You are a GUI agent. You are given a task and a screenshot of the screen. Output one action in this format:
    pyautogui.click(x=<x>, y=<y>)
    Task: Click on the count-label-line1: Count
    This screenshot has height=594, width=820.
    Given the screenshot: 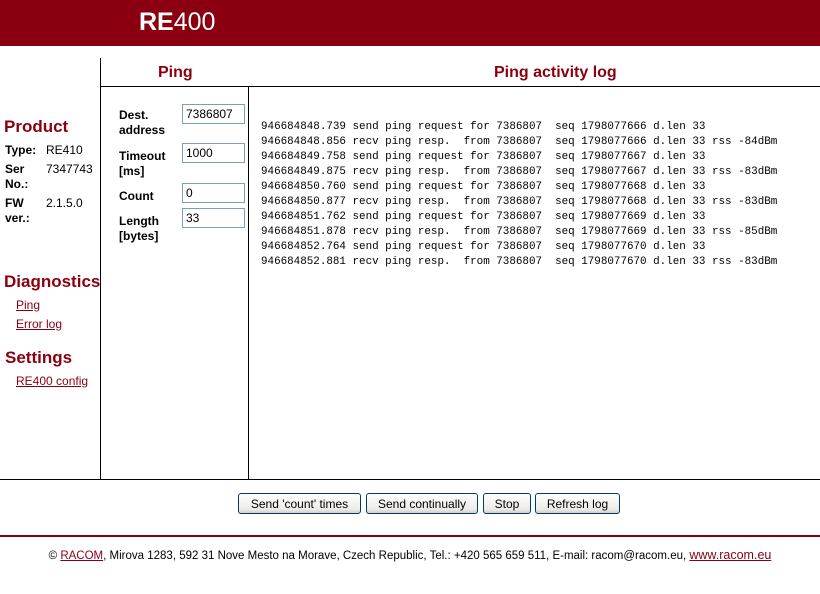 What is the action you would take?
    pyautogui.click(x=136, y=196)
    